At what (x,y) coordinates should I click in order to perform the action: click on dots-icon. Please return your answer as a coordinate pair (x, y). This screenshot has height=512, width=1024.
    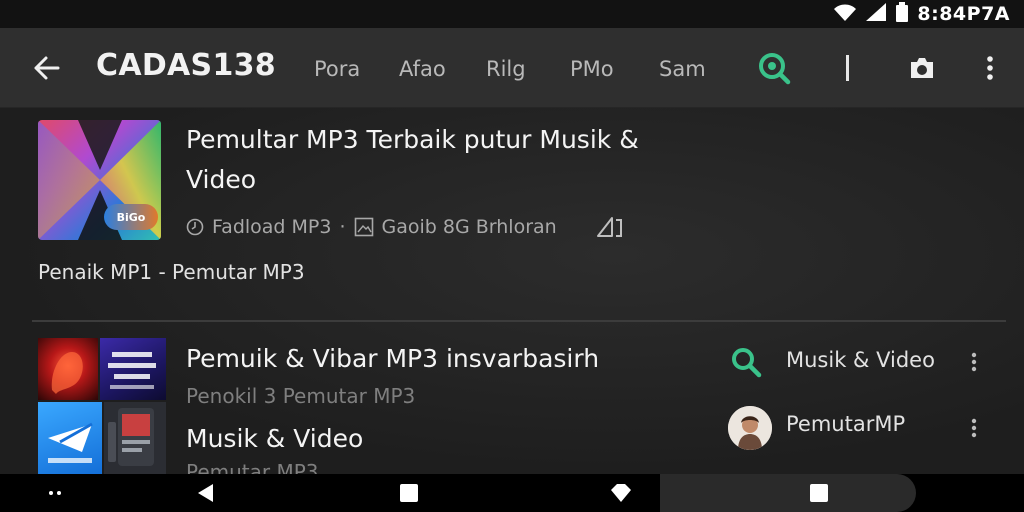
    Looking at the image, I should click on (55, 493).